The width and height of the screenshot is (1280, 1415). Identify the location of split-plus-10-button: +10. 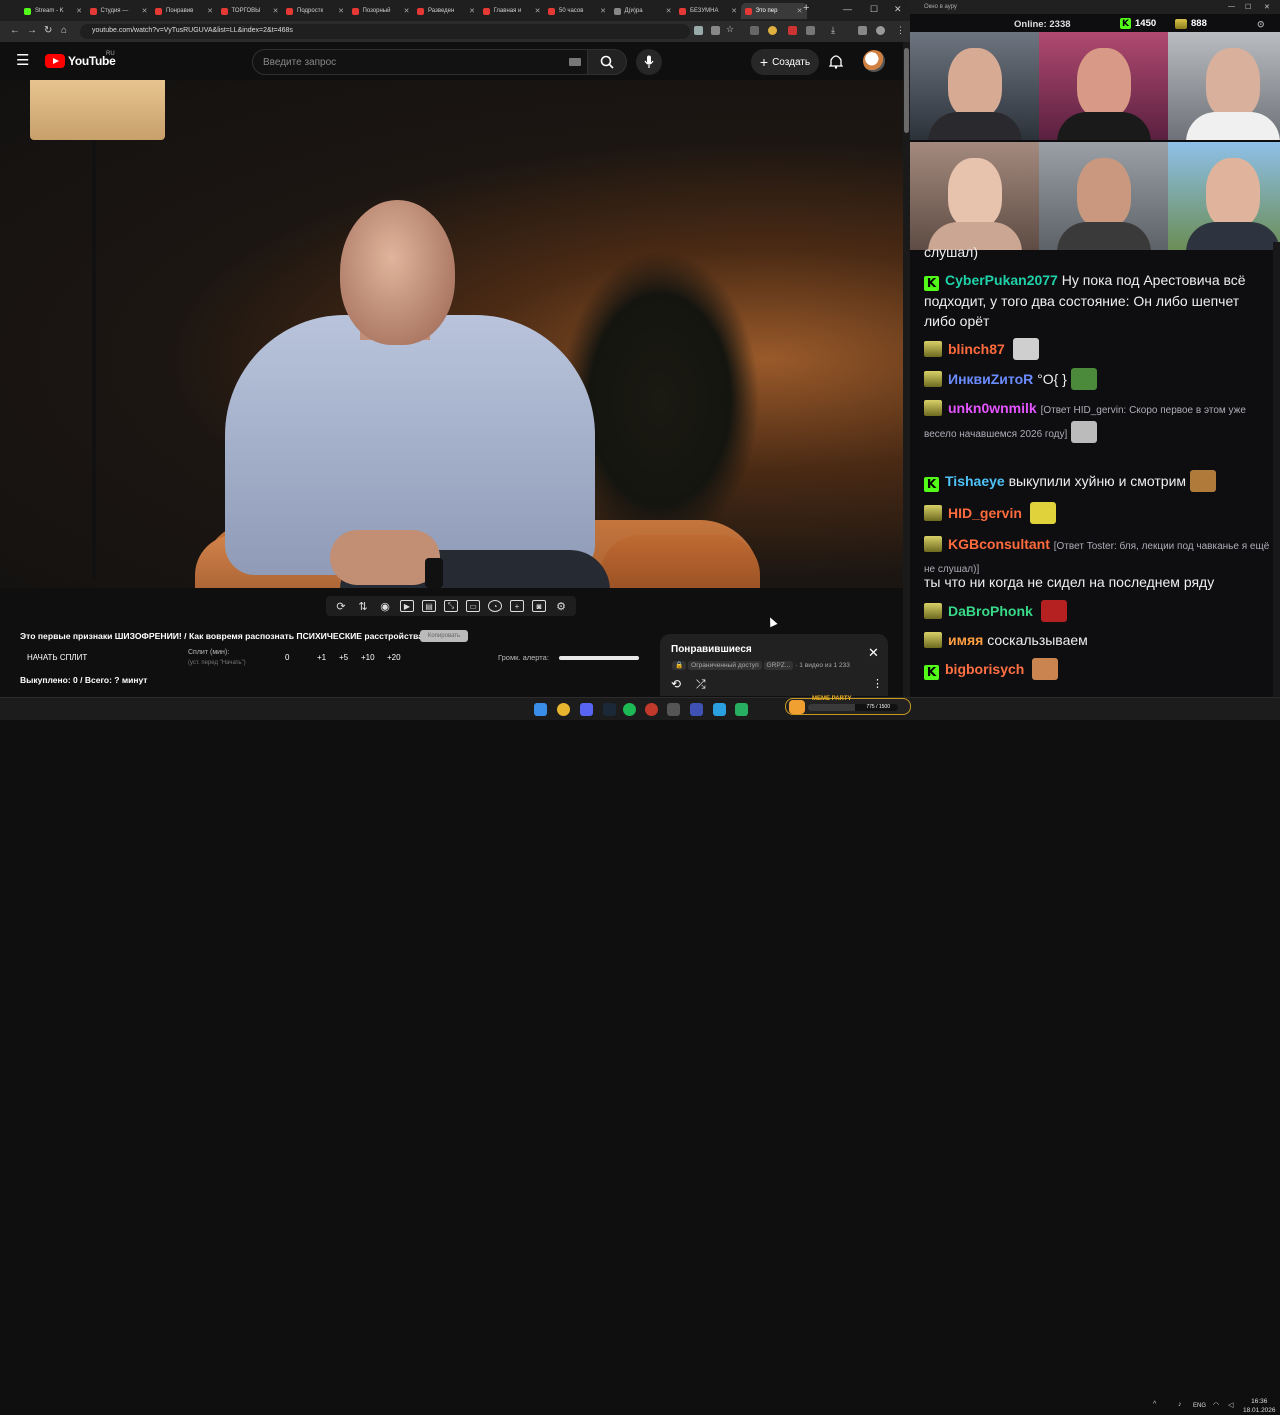
(368, 657).